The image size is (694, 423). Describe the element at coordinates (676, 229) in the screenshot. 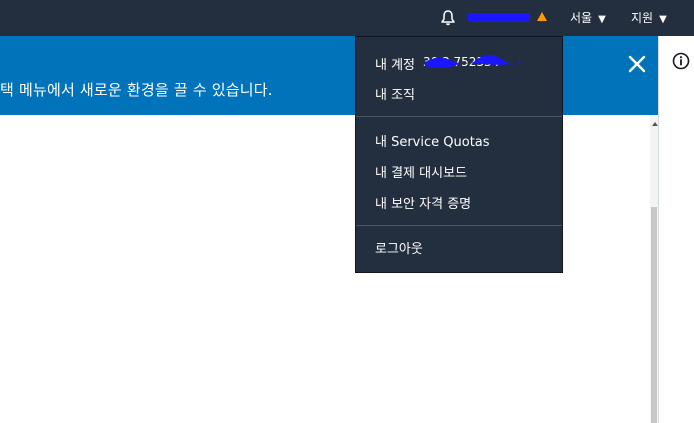

I see `help-side-panel` at that location.